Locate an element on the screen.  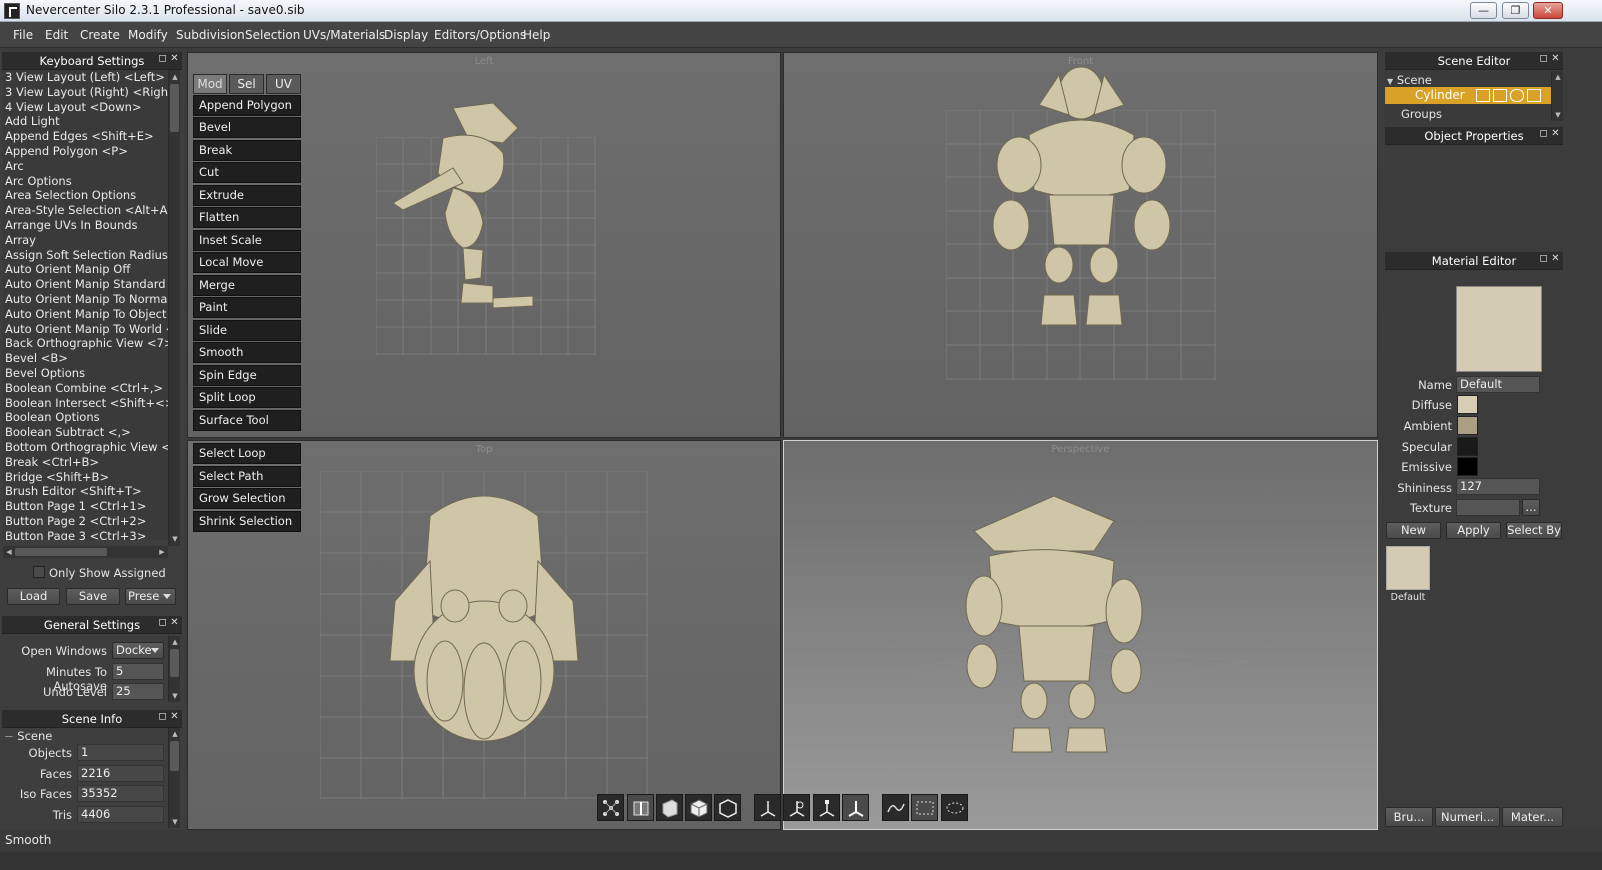
tool-bevel: Bevel is located at coordinates (247, 127).